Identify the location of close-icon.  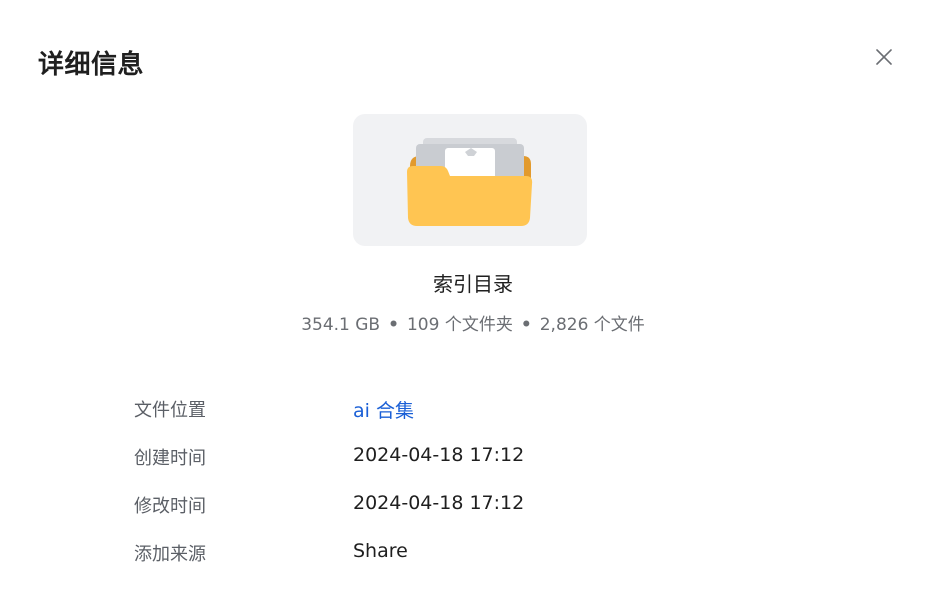
(884, 57).